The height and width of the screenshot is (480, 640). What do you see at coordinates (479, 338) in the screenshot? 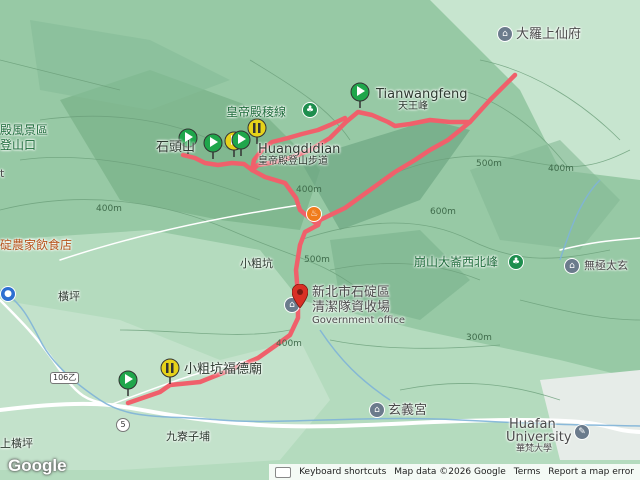
I see `contour-label: 300m` at bounding box center [479, 338].